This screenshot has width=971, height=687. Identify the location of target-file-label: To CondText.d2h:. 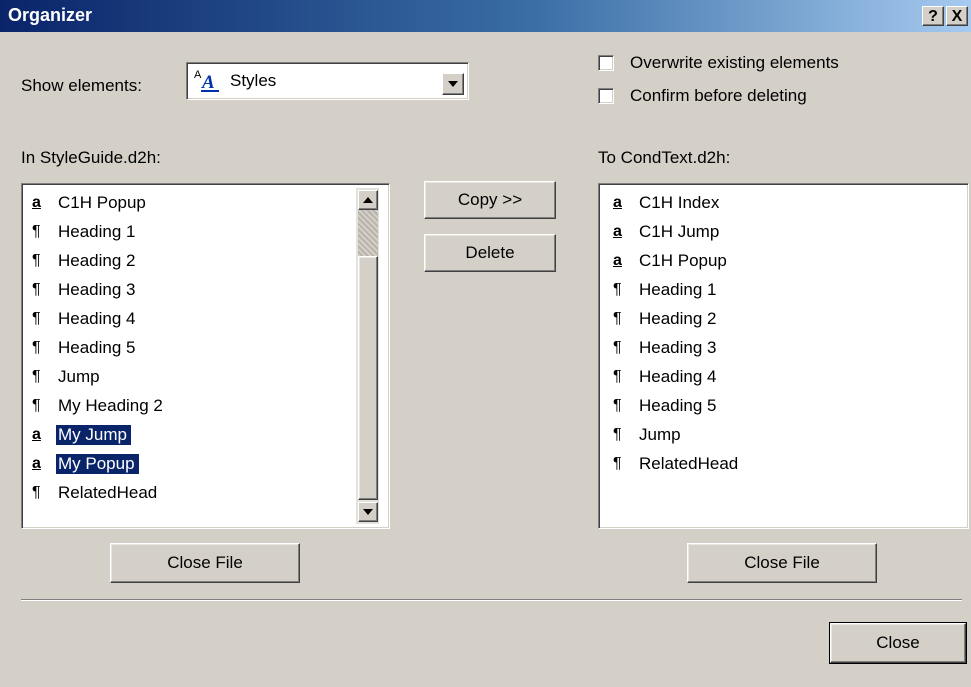
(664, 157).